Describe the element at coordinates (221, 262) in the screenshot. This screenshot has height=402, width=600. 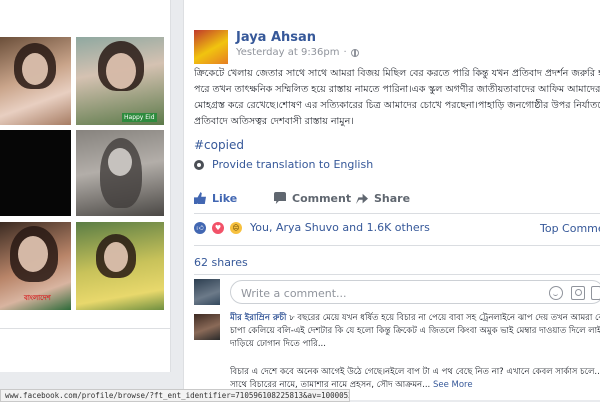
I see `shares-count: 62 shares` at that location.